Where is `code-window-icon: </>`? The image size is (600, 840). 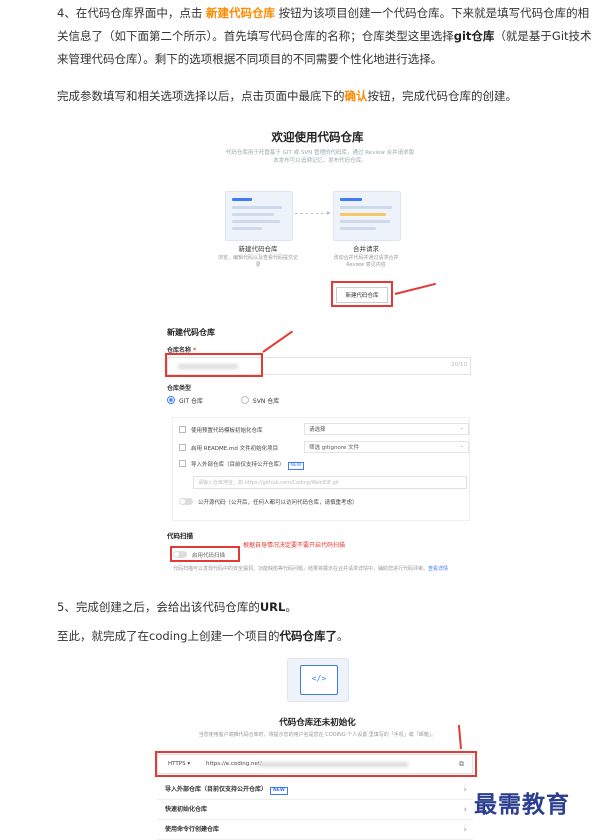 code-window-icon: </> is located at coordinates (318, 680).